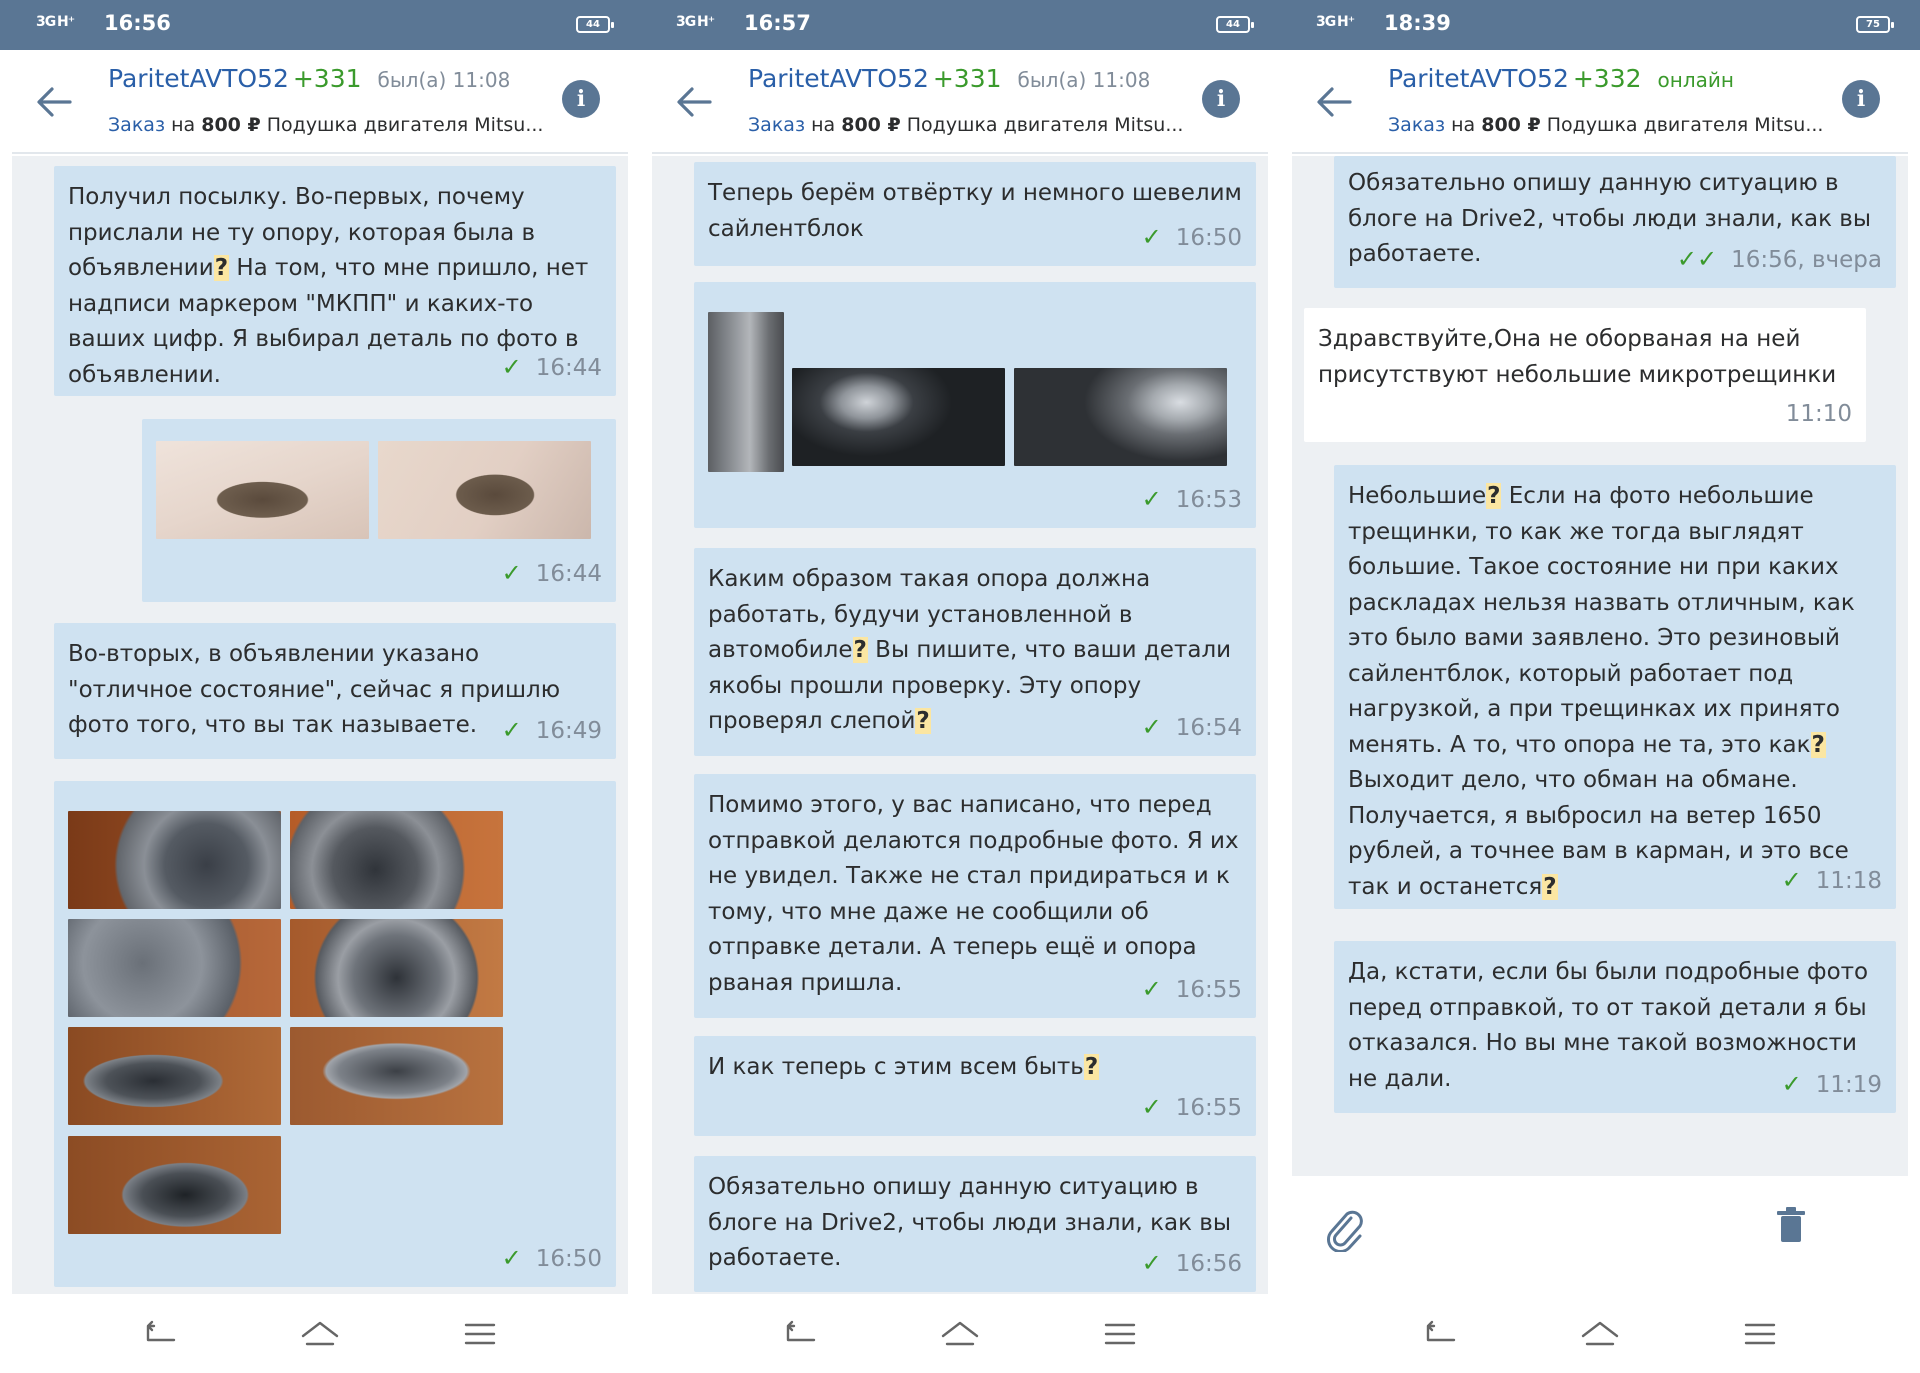  Describe the element at coordinates (1192, 728) in the screenshot. I see `message-meta: ✓ 16:54` at that location.